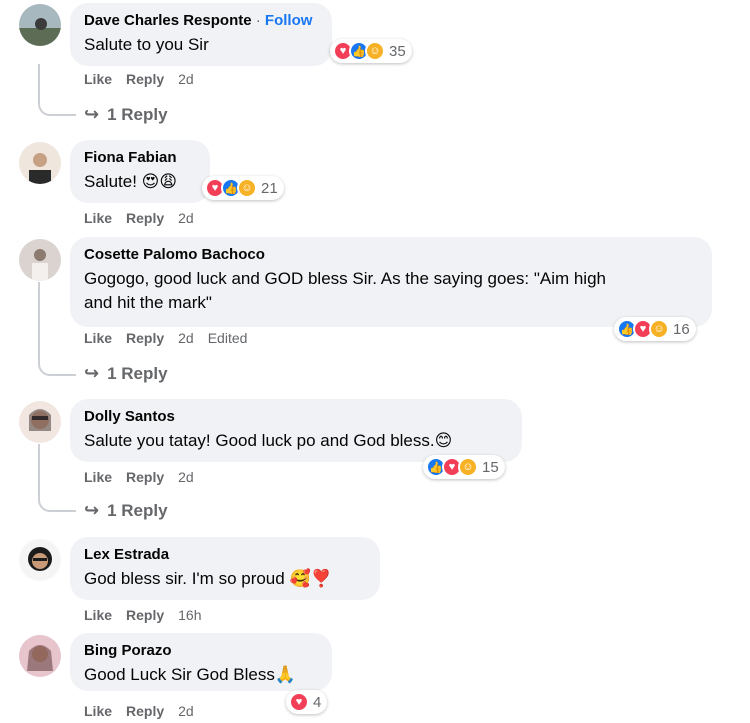 This screenshot has width=750, height=723. Describe the element at coordinates (208, 578) in the screenshot. I see `comment-text: God bless sir. I'm so proud 🥰❣️` at that location.